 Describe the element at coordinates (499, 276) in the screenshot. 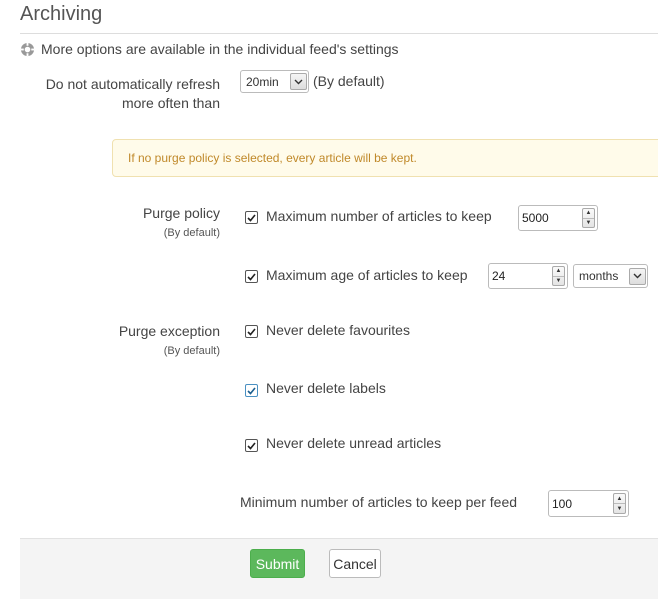

I see `max-age-value: 24` at that location.